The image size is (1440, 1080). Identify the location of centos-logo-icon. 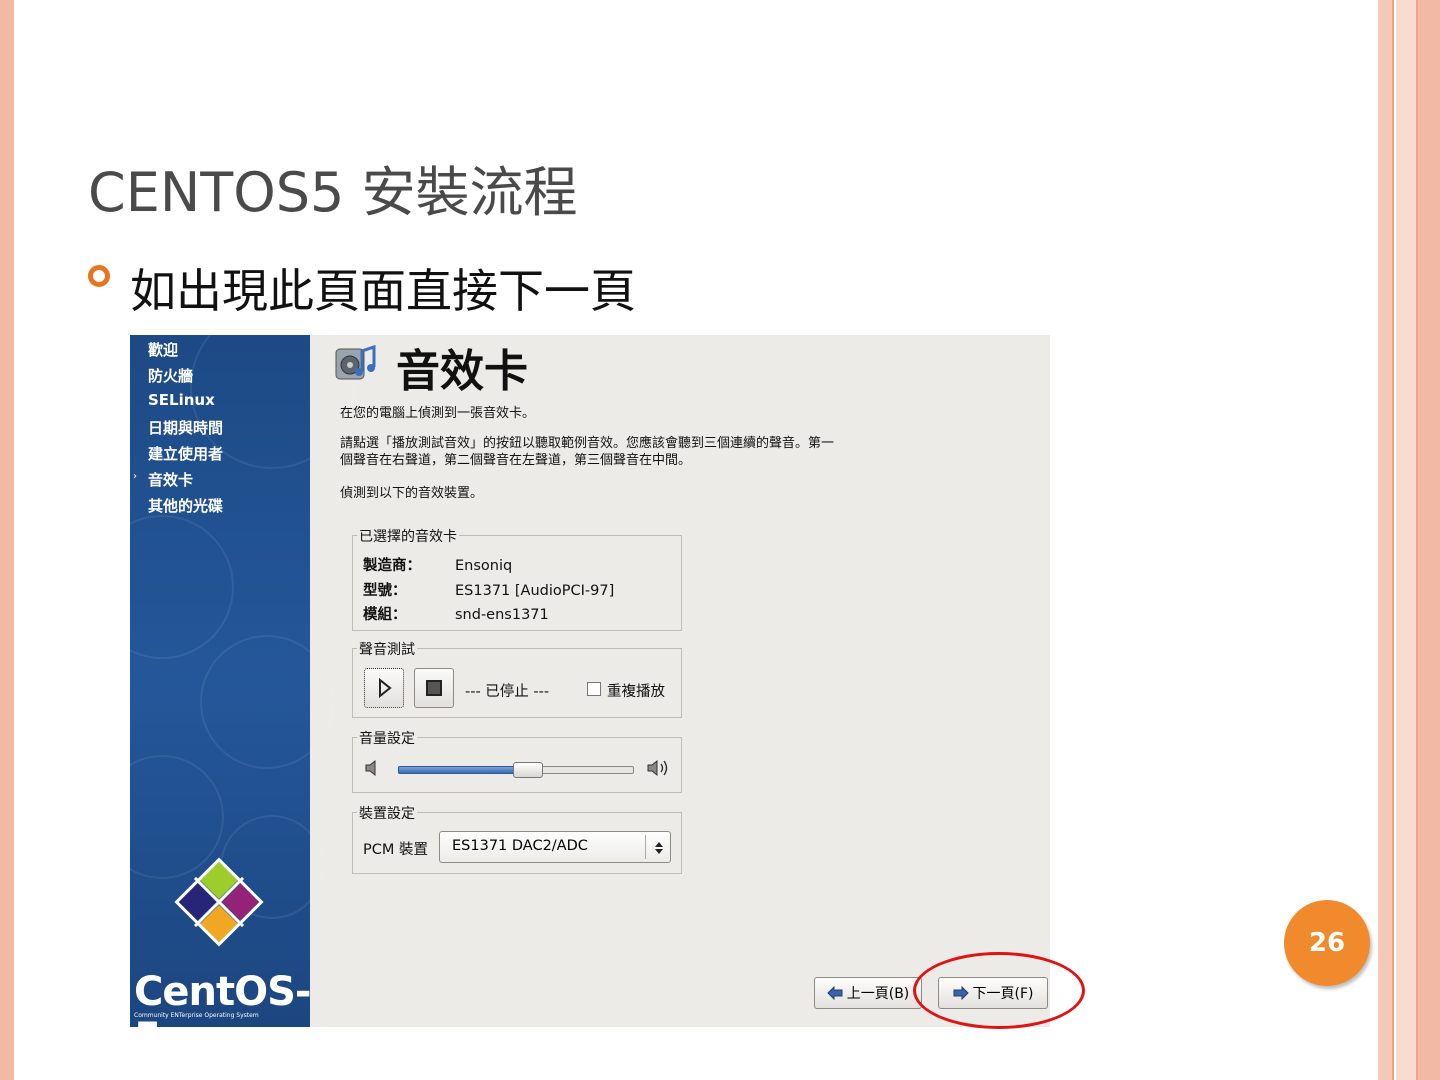
(219, 902).